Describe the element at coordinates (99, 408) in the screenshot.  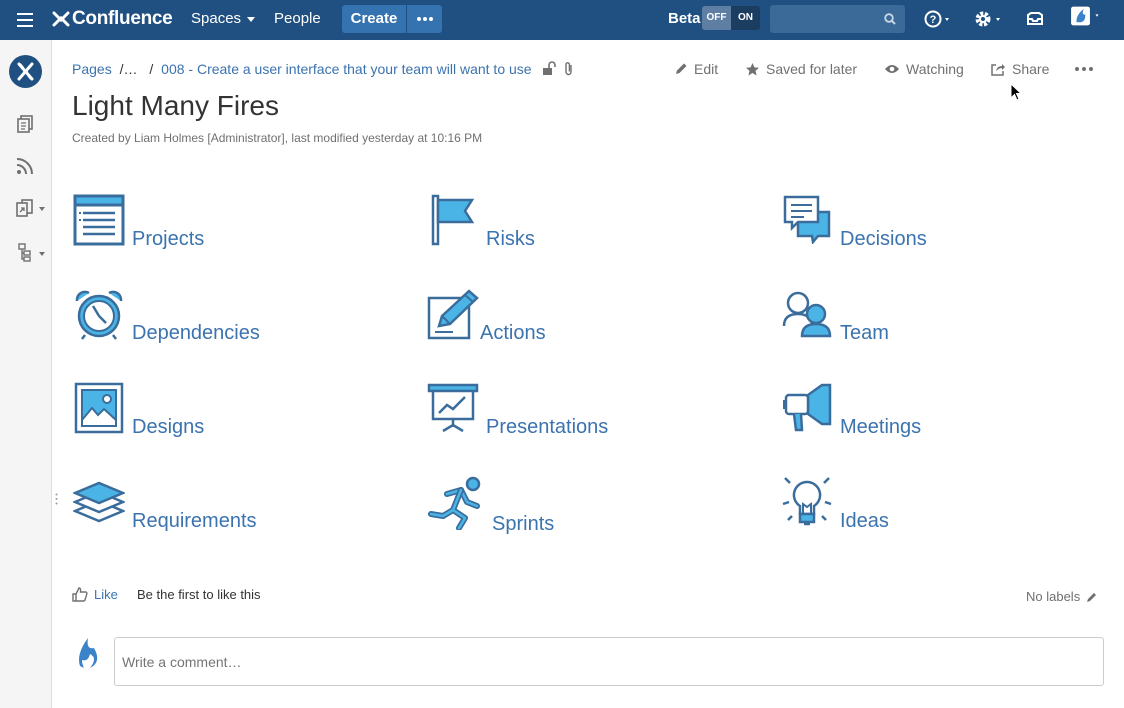
I see `picture-icon` at that location.